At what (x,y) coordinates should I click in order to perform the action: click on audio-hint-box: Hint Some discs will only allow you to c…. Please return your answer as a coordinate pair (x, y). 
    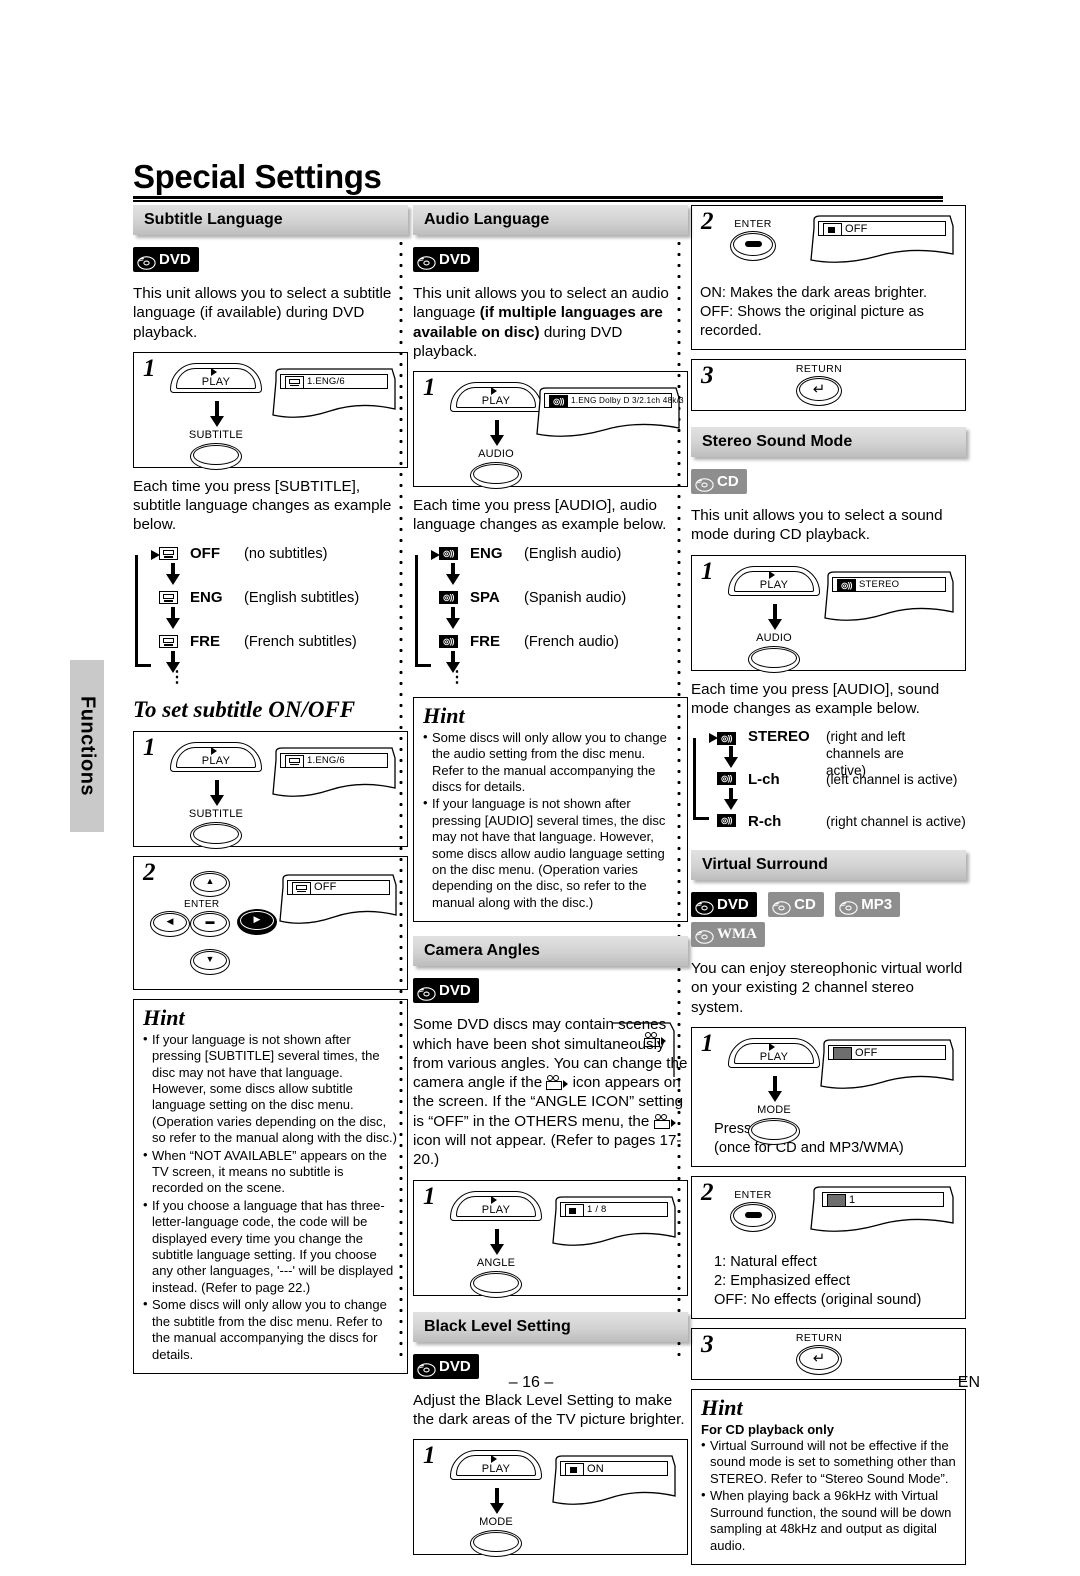
    Looking at the image, I should click on (550, 809).